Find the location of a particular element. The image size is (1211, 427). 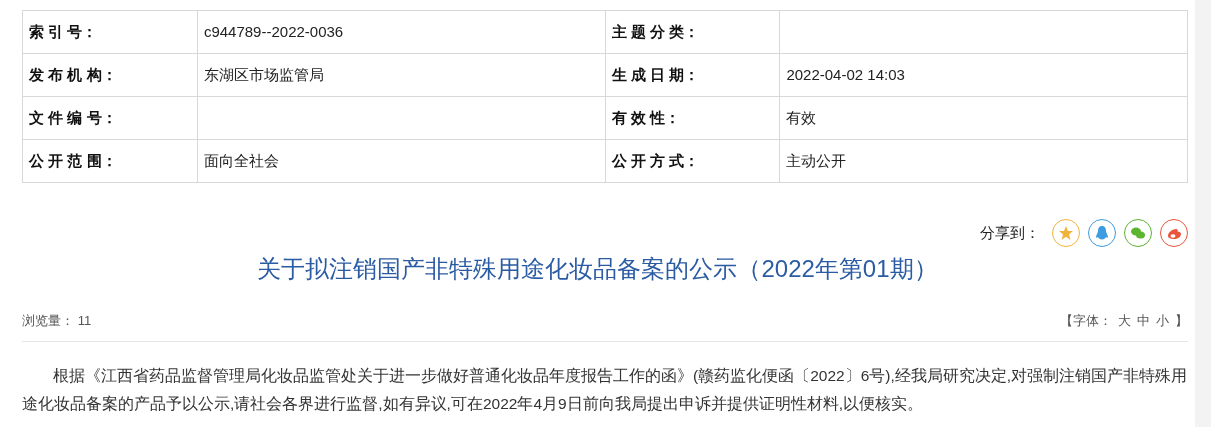

table-cell: 有 效 性： is located at coordinates (692, 118).